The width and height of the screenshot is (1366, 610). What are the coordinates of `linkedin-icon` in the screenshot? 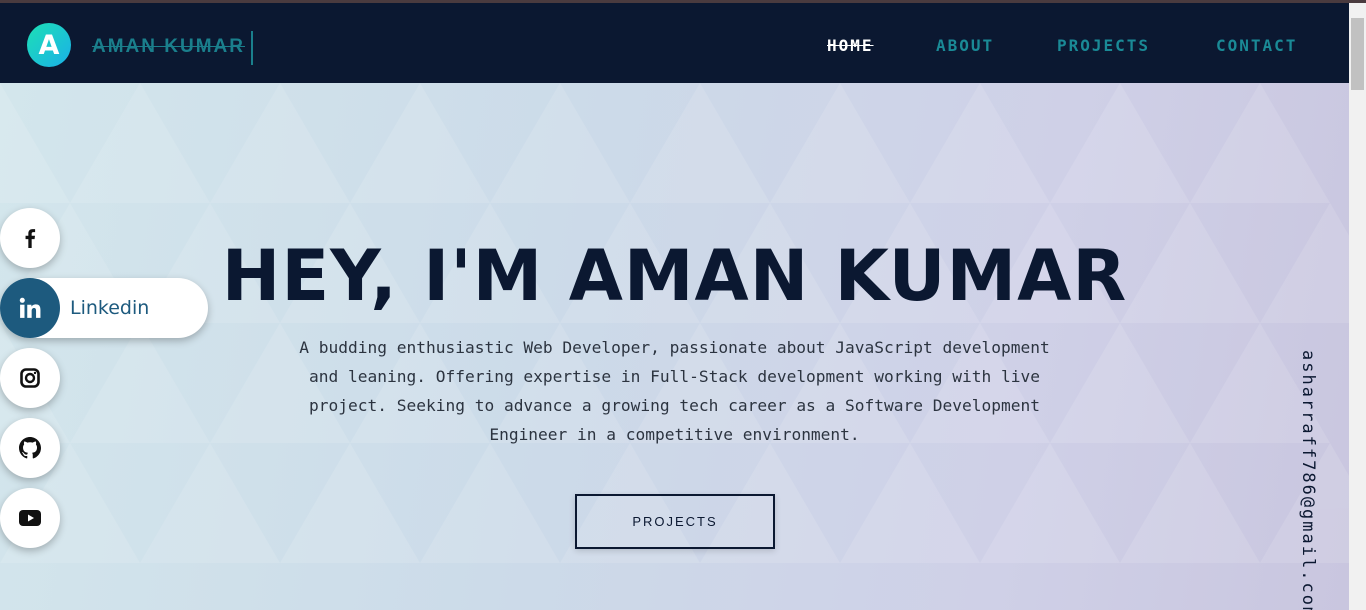 It's located at (30, 308).